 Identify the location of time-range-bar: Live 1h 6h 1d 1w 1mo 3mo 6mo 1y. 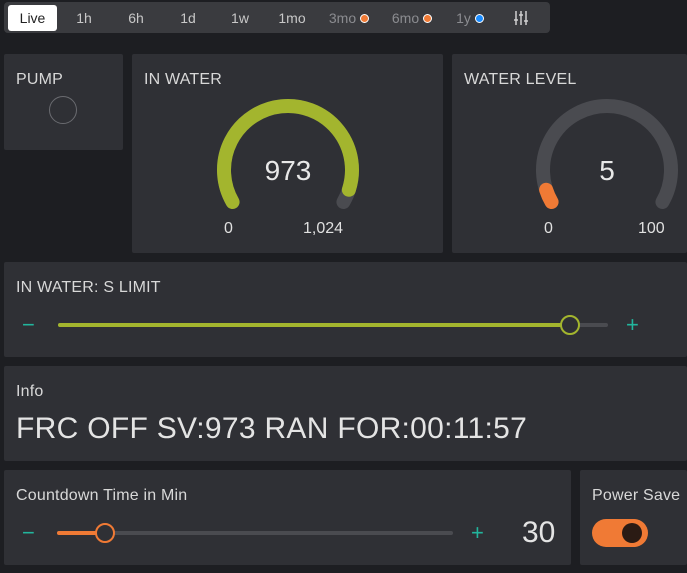
(277, 17).